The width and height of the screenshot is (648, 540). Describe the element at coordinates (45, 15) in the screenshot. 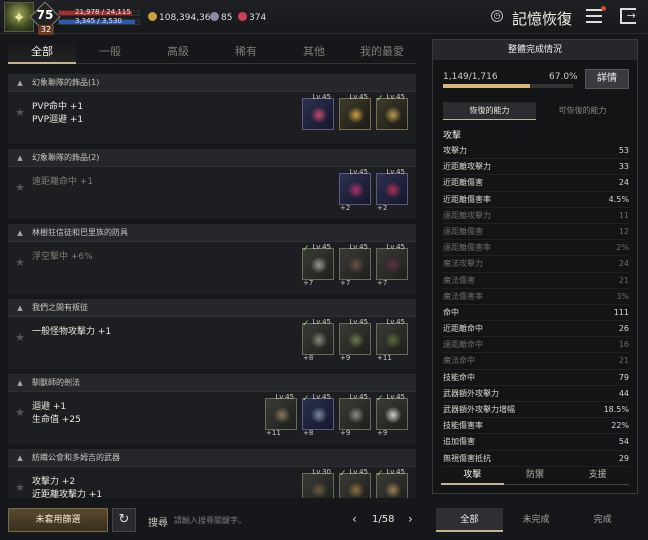

I see `level-value: 75` at that location.